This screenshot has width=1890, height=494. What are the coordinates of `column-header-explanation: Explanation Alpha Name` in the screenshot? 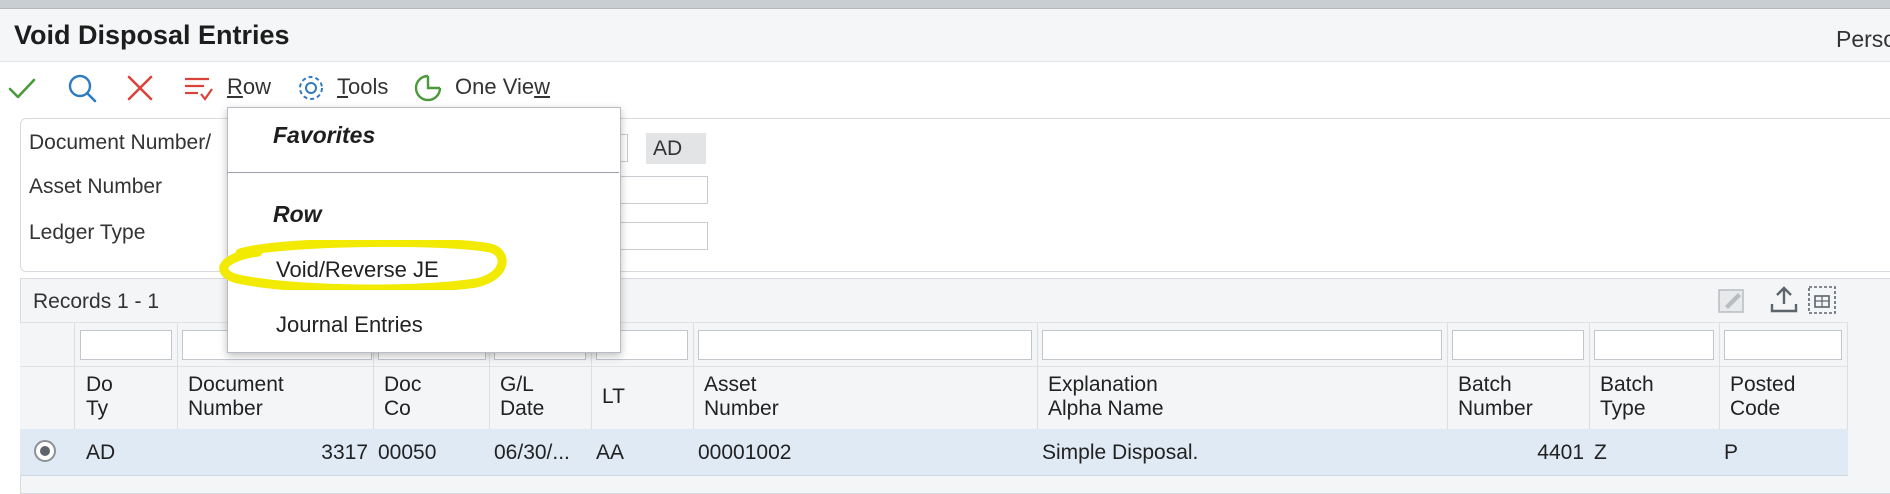 It's located at (1106, 397).